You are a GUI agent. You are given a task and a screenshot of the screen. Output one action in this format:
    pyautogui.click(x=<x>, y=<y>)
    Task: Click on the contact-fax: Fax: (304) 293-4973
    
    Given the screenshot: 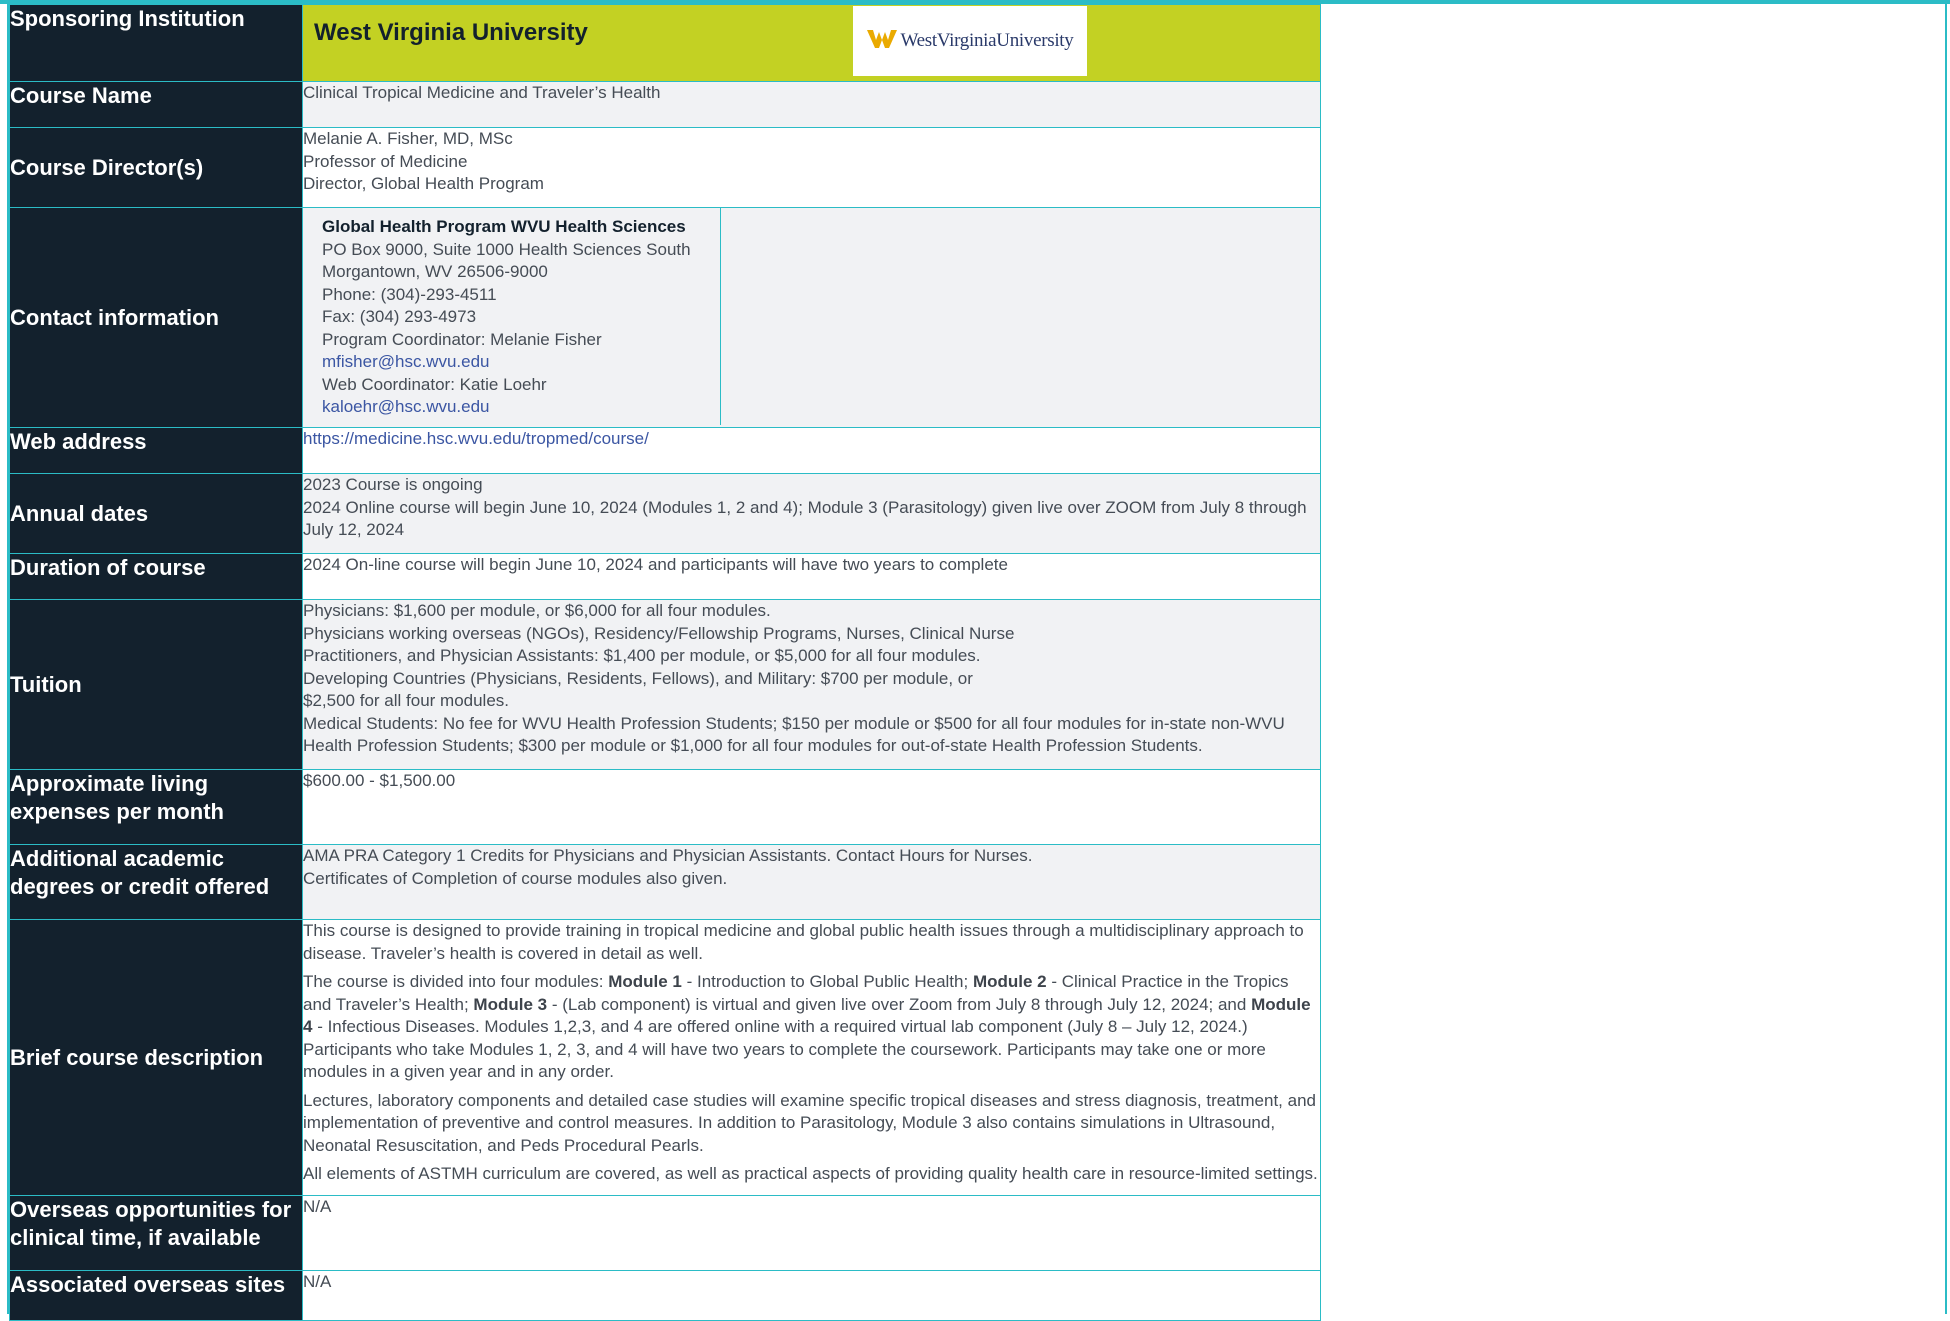 What is the action you would take?
    pyautogui.click(x=399, y=316)
    